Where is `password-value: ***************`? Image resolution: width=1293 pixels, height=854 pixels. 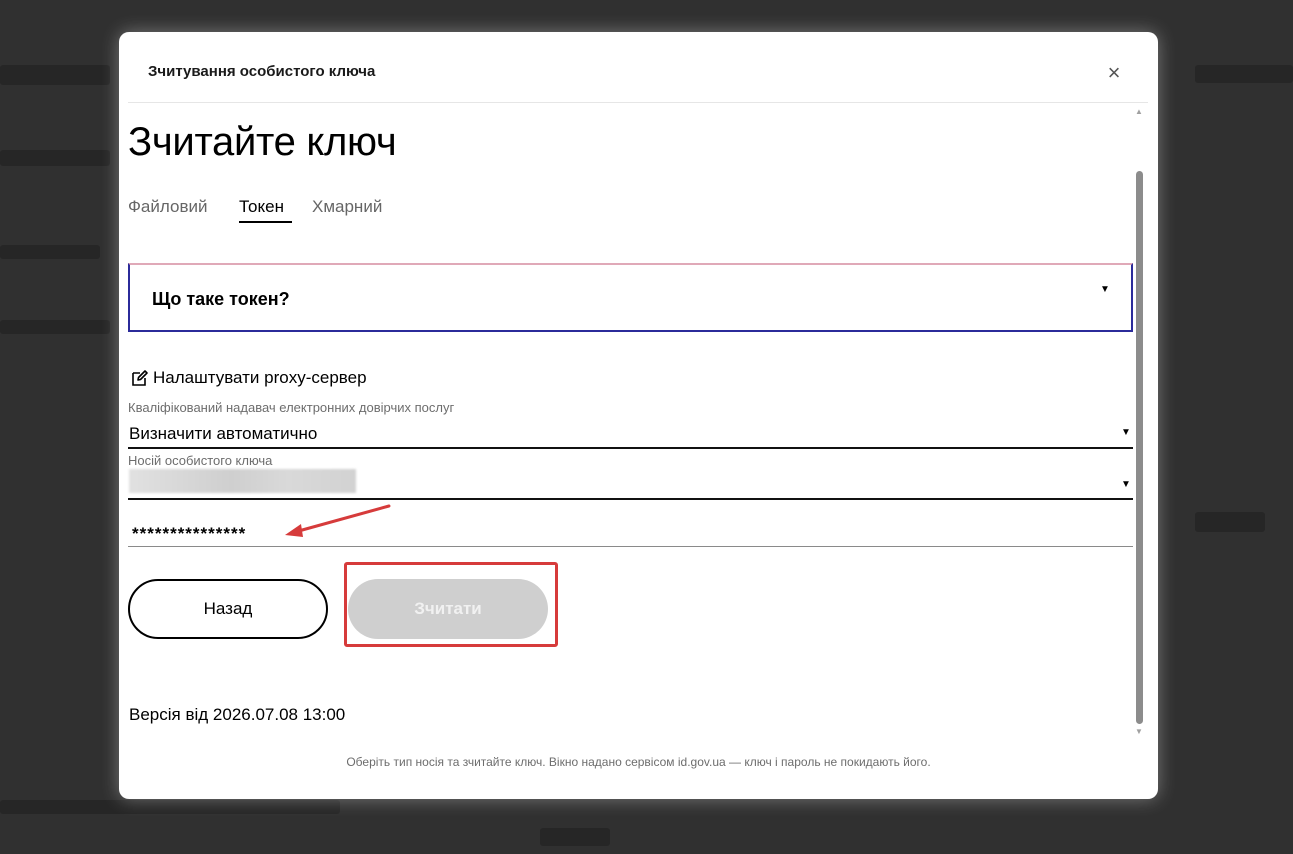
password-value: *************** is located at coordinates (189, 533).